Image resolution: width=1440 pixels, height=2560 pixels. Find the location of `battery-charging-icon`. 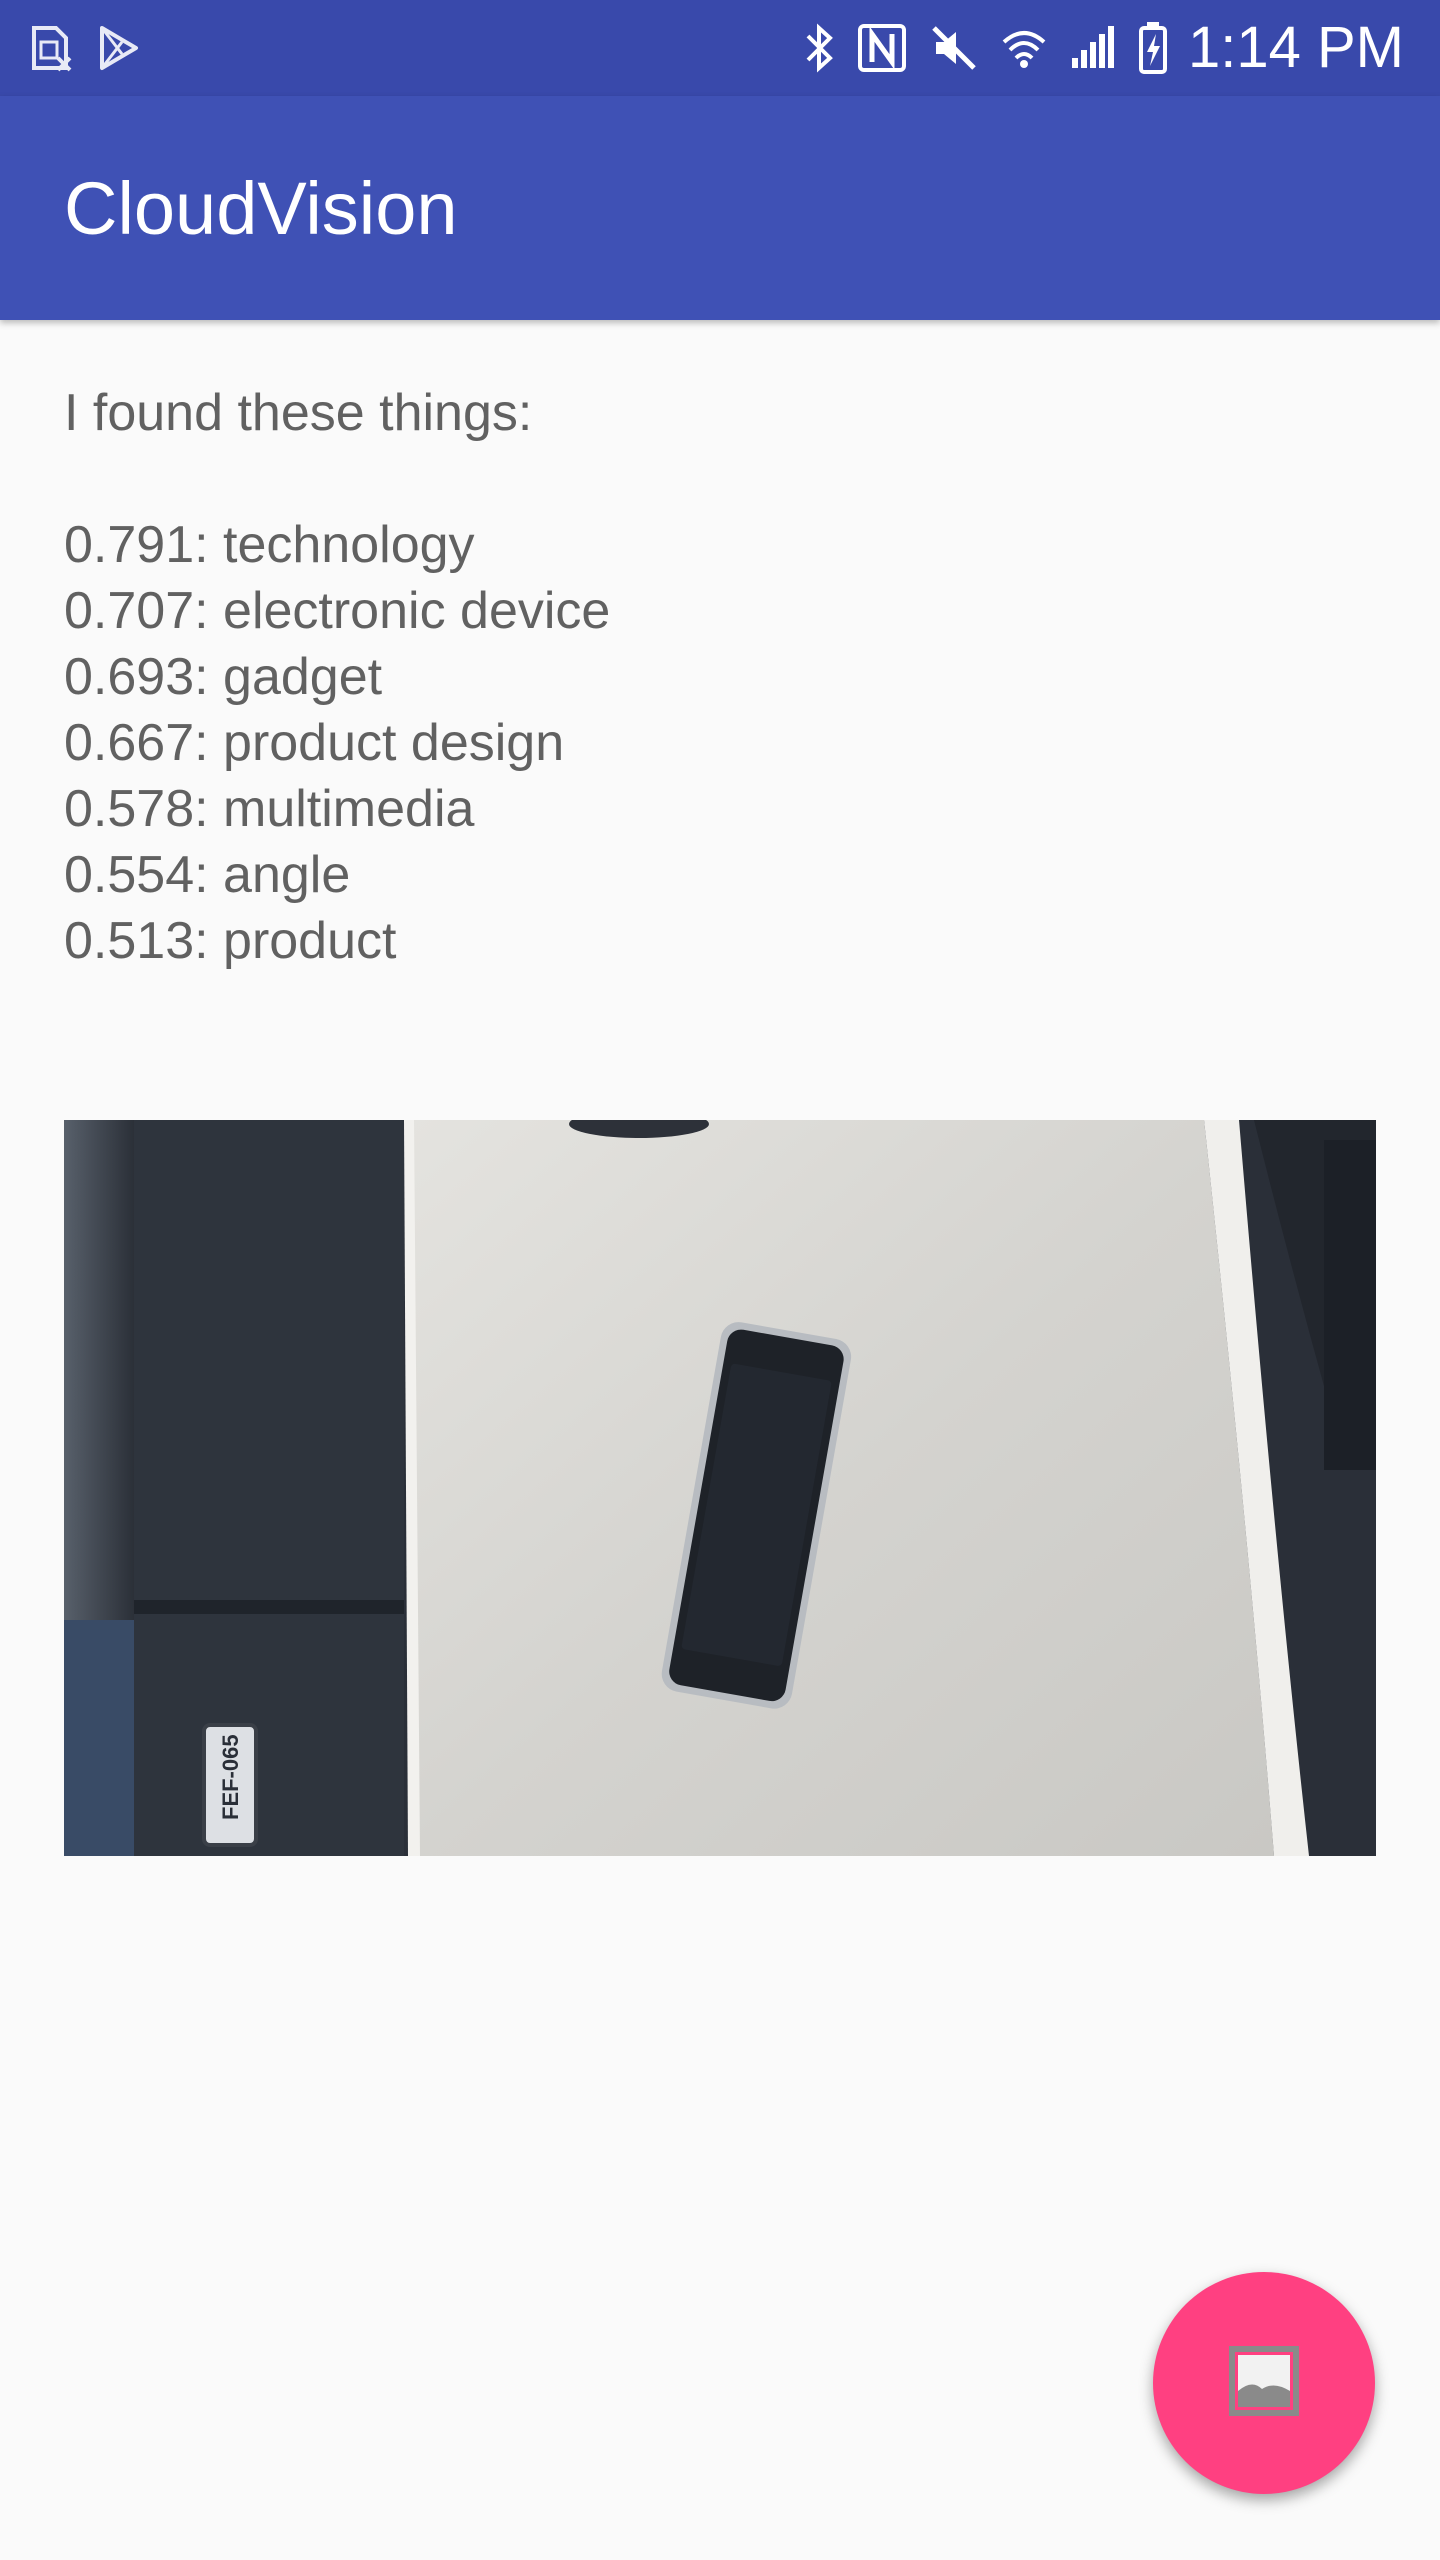

battery-charging-icon is located at coordinates (1153, 48).